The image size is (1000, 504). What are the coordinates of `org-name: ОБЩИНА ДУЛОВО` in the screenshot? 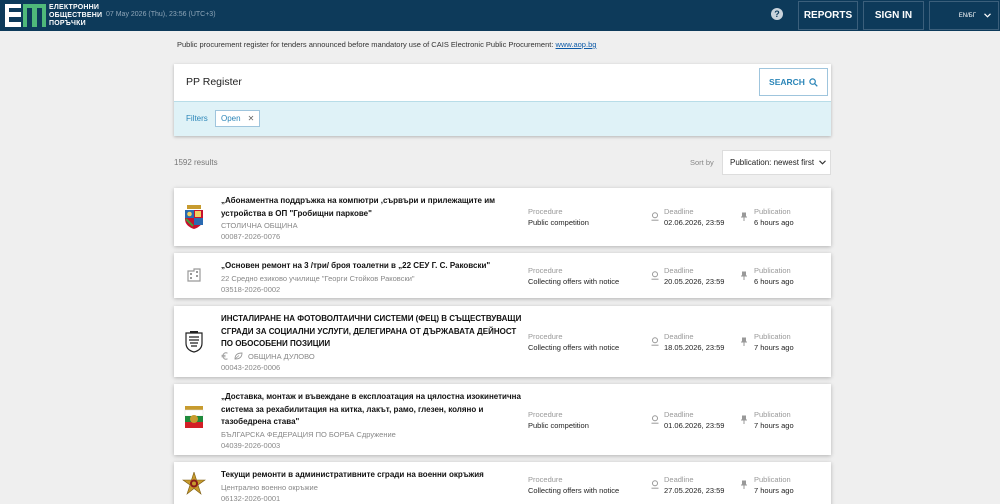 It's located at (281, 356).